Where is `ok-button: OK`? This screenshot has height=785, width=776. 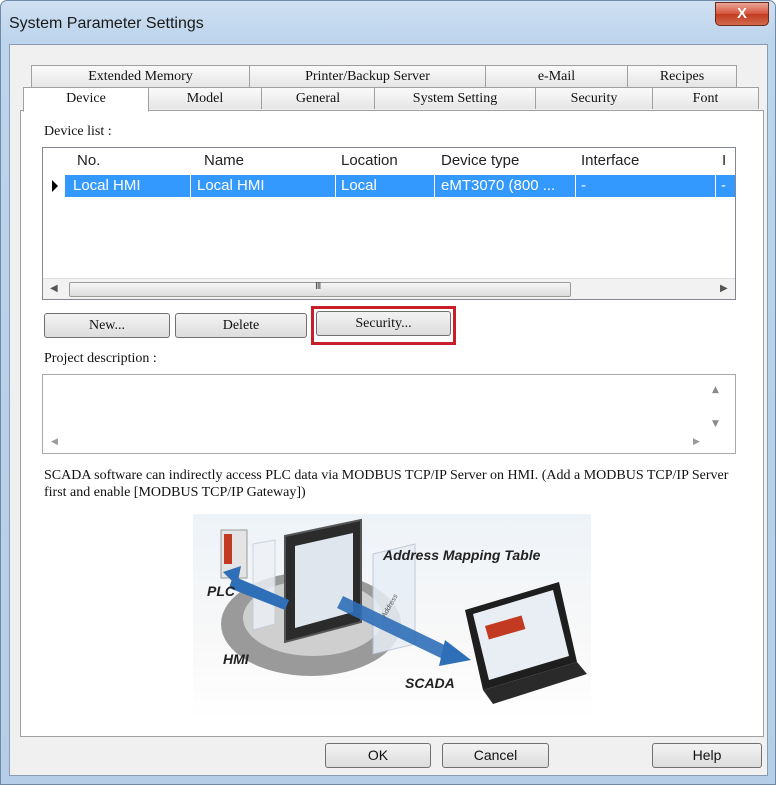
ok-button: OK is located at coordinates (378, 755).